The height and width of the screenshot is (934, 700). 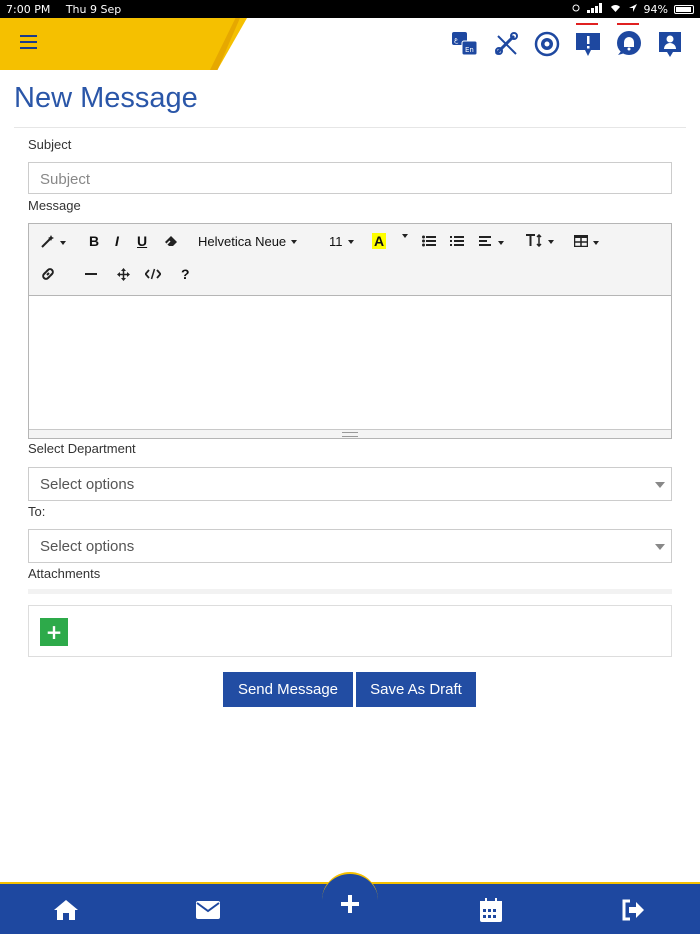 I want to click on logout-icon, so click(x=633, y=910).